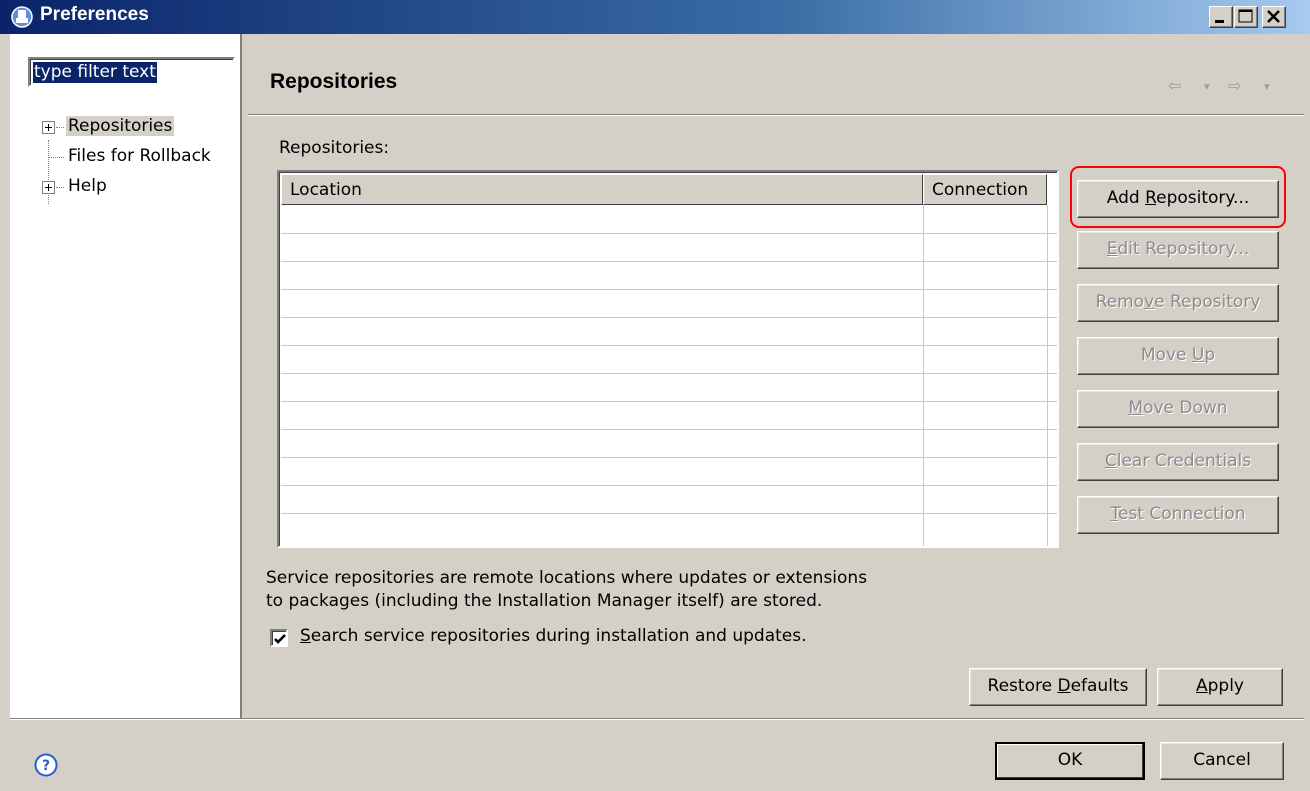 The image size is (1310, 791). What do you see at coordinates (1120, 302) in the screenshot?
I see `button-label: Remo` at bounding box center [1120, 302].